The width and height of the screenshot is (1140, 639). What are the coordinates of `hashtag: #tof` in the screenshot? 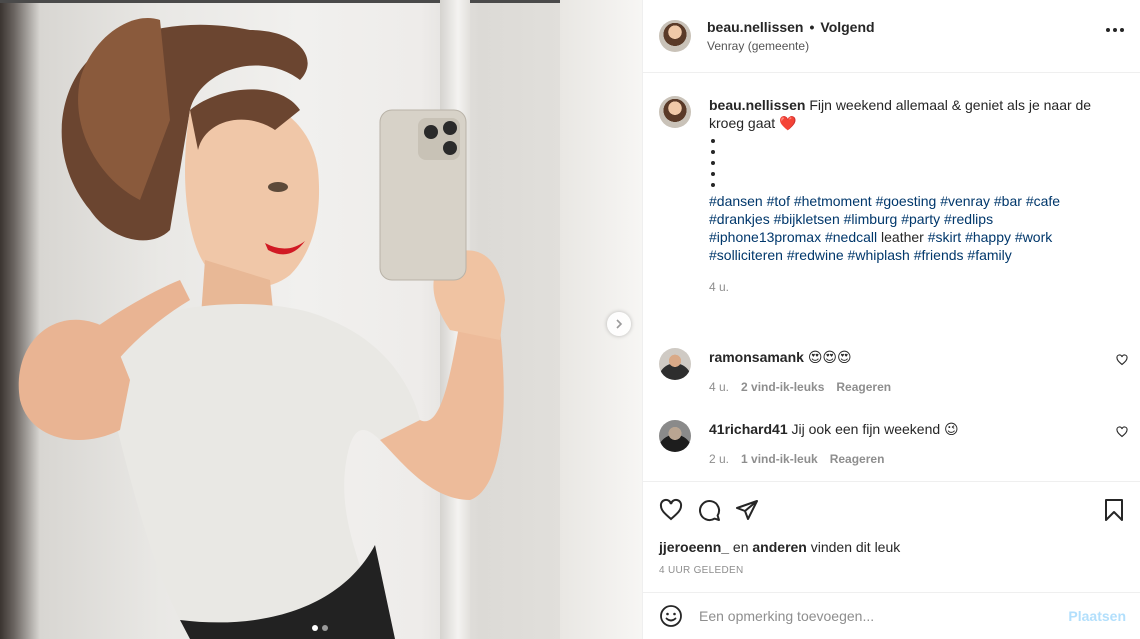 It's located at (778, 201).